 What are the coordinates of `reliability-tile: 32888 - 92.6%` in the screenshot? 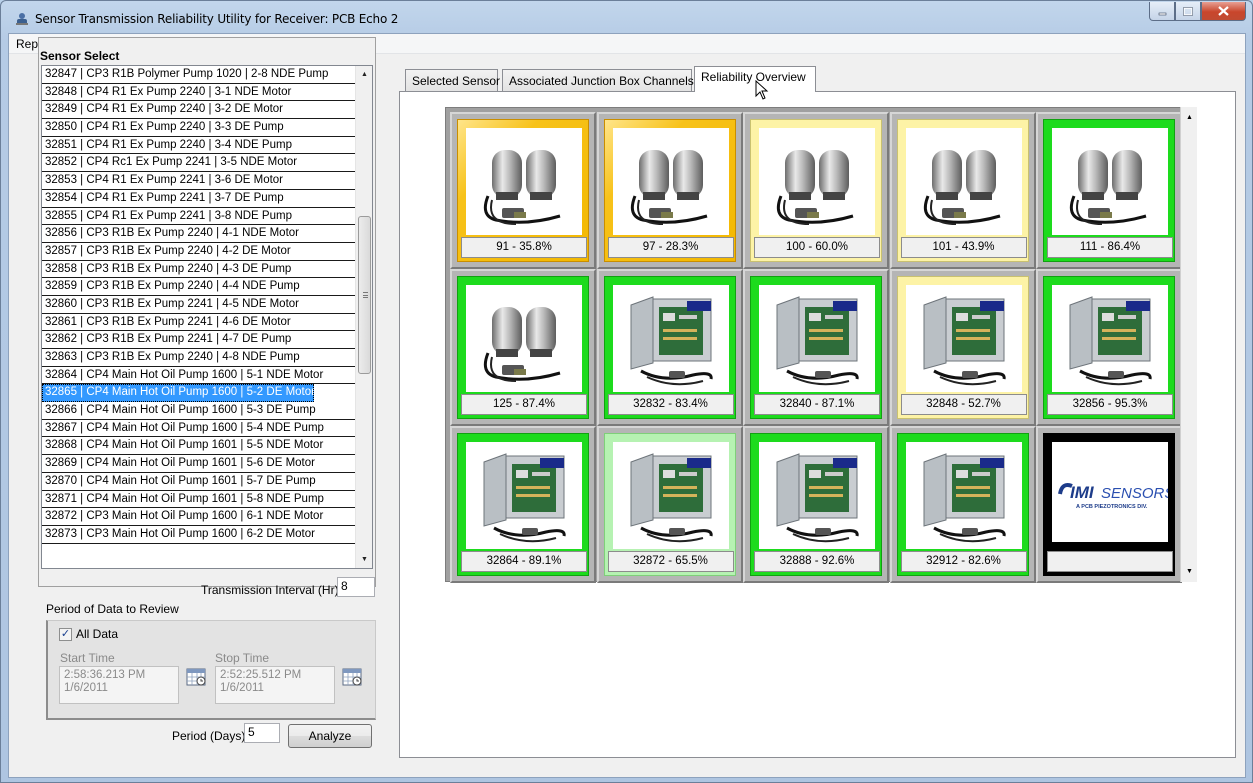 It's located at (816, 504).